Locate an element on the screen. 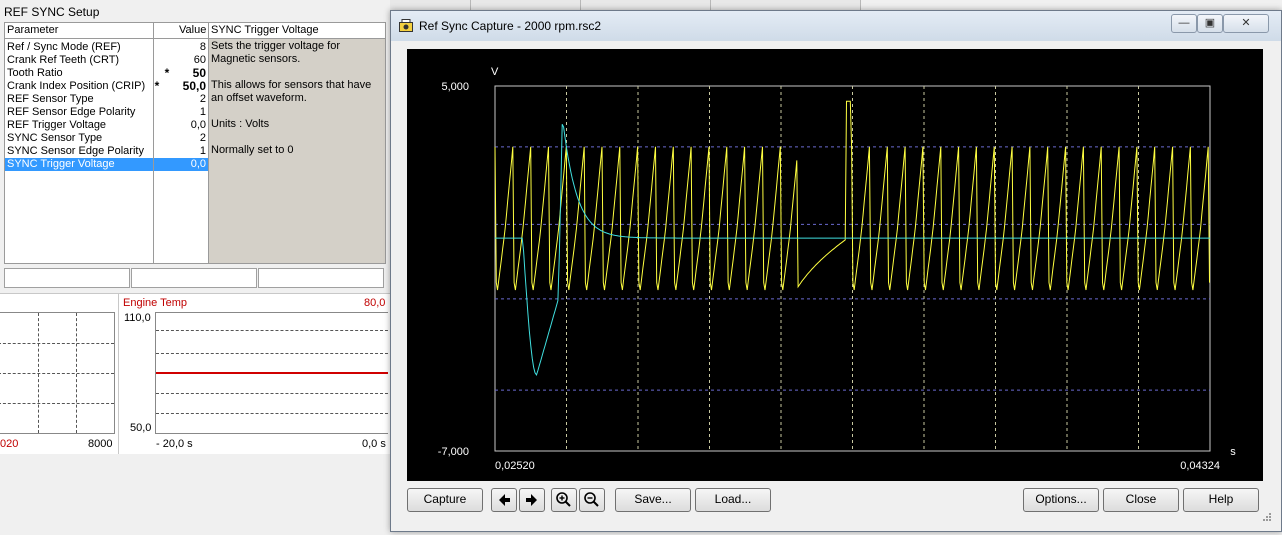 This screenshot has width=1282, height=535. zoom-out-button is located at coordinates (592, 500).